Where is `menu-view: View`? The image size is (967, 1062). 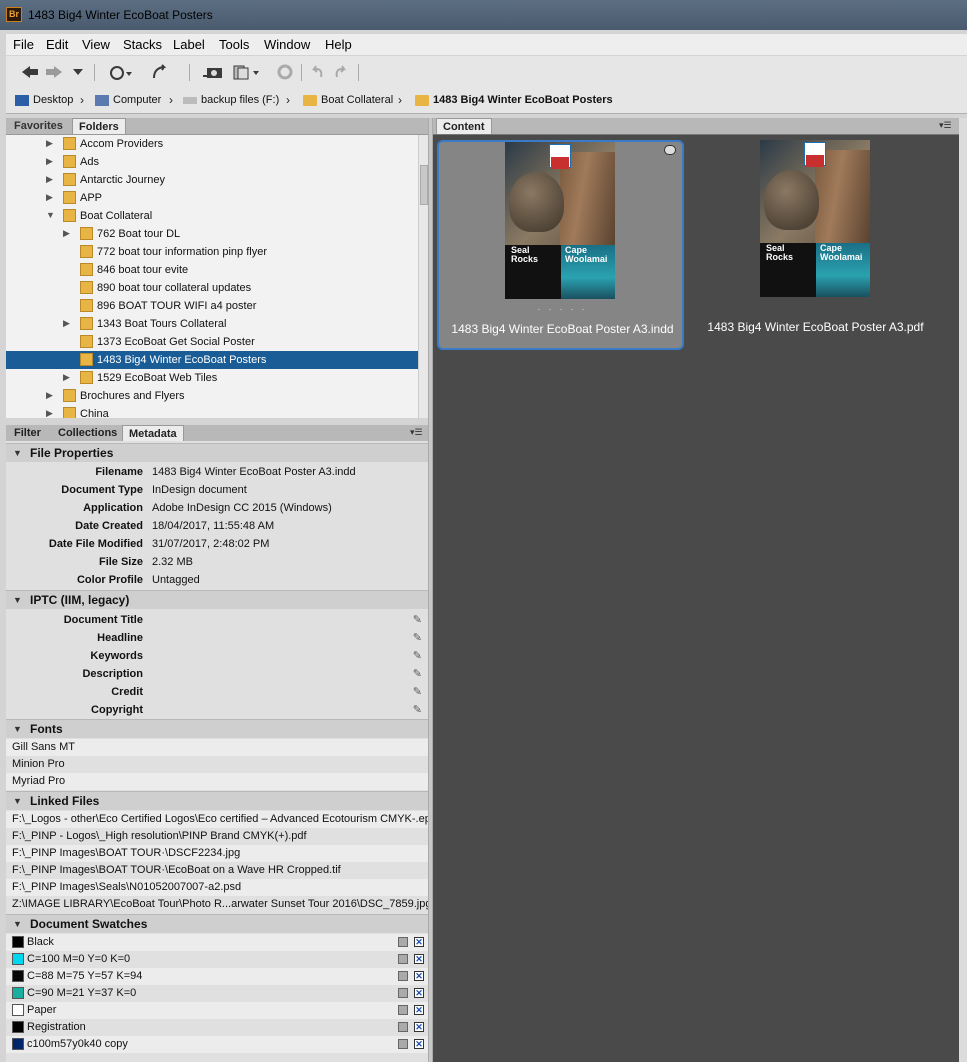
menu-view: View is located at coordinates (96, 44).